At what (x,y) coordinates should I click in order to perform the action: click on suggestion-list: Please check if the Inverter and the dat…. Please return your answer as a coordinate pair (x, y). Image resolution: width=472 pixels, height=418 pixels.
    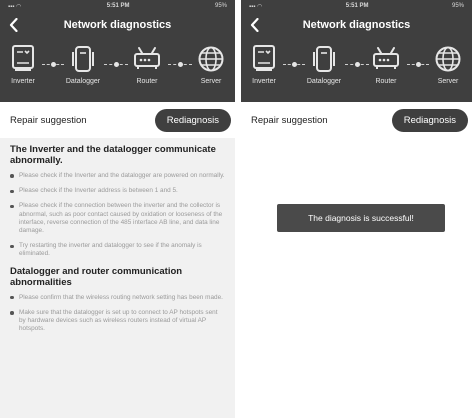
    Looking at the image, I should click on (117, 215).